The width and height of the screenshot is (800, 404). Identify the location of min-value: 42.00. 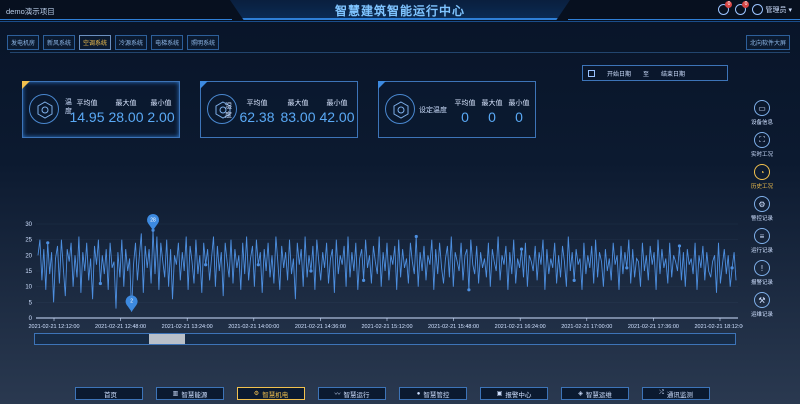
(337, 117).